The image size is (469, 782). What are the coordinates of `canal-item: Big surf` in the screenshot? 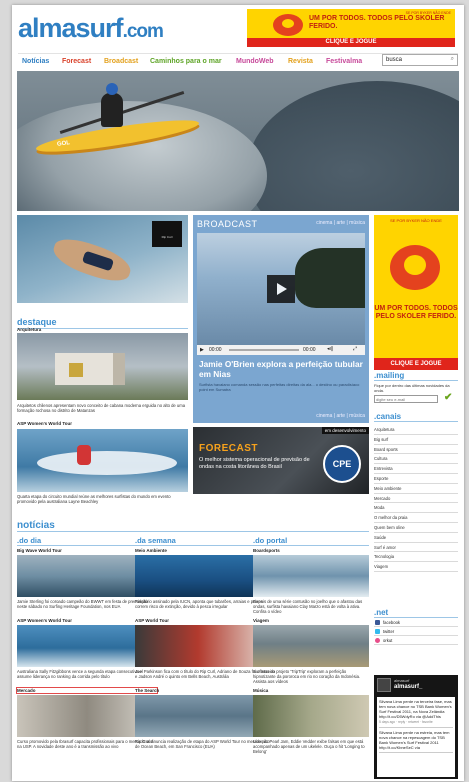 It's located at (416, 440).